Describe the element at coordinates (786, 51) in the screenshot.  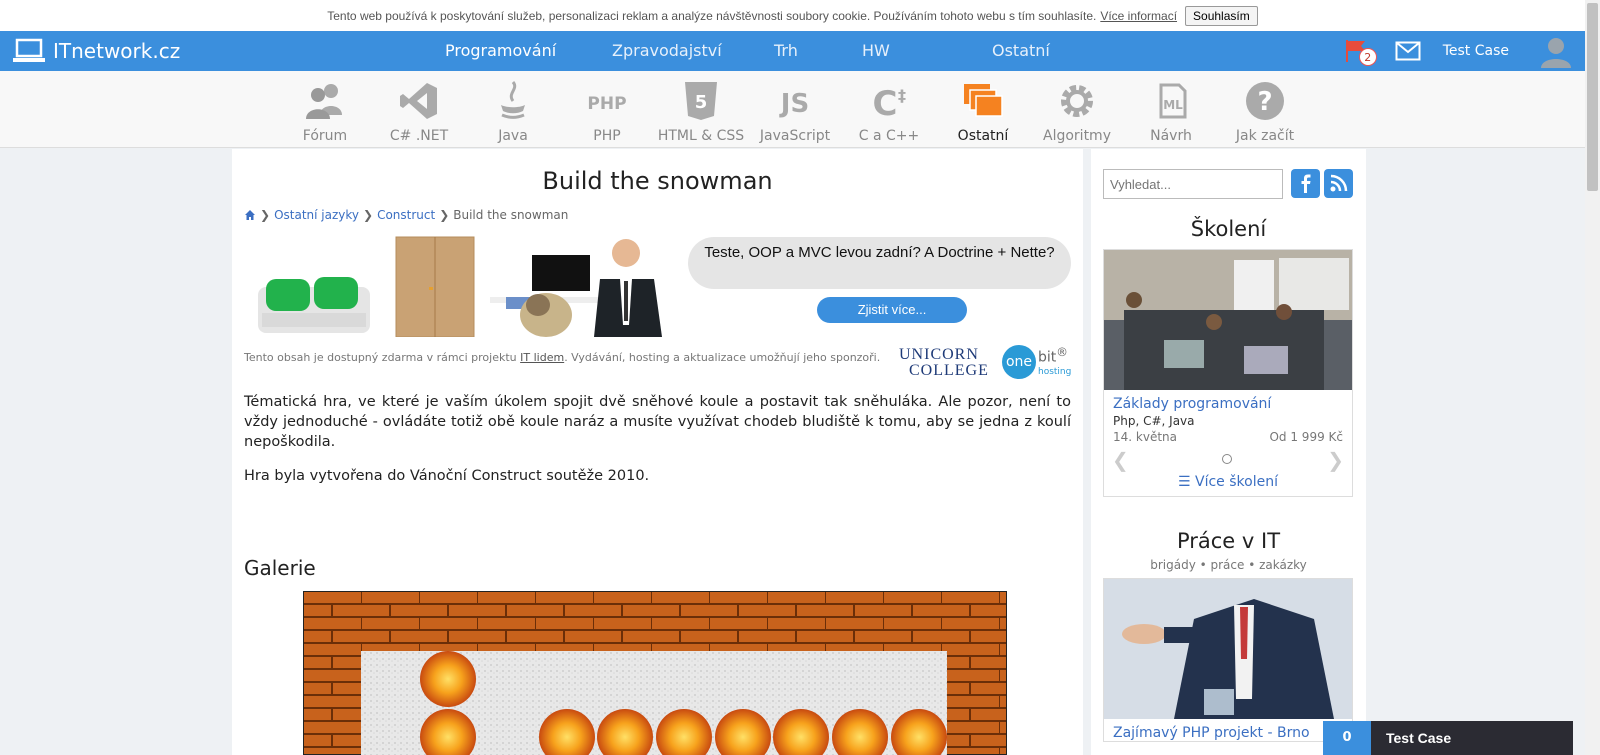
I see `menu-trh: Trh` at that location.